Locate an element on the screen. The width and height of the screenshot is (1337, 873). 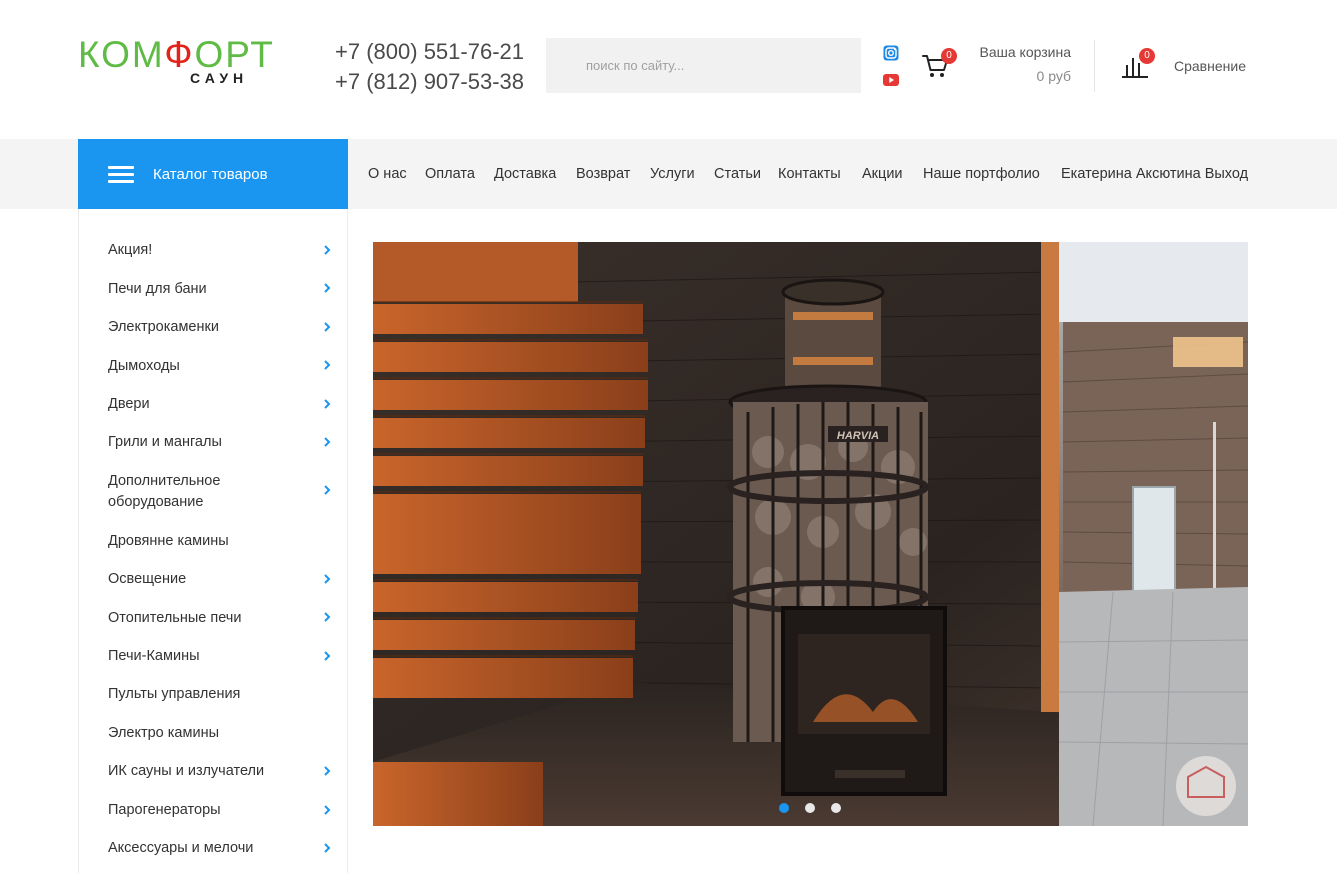
sidebar-item-control-panels: Пульты управления is located at coordinates (223, 694).